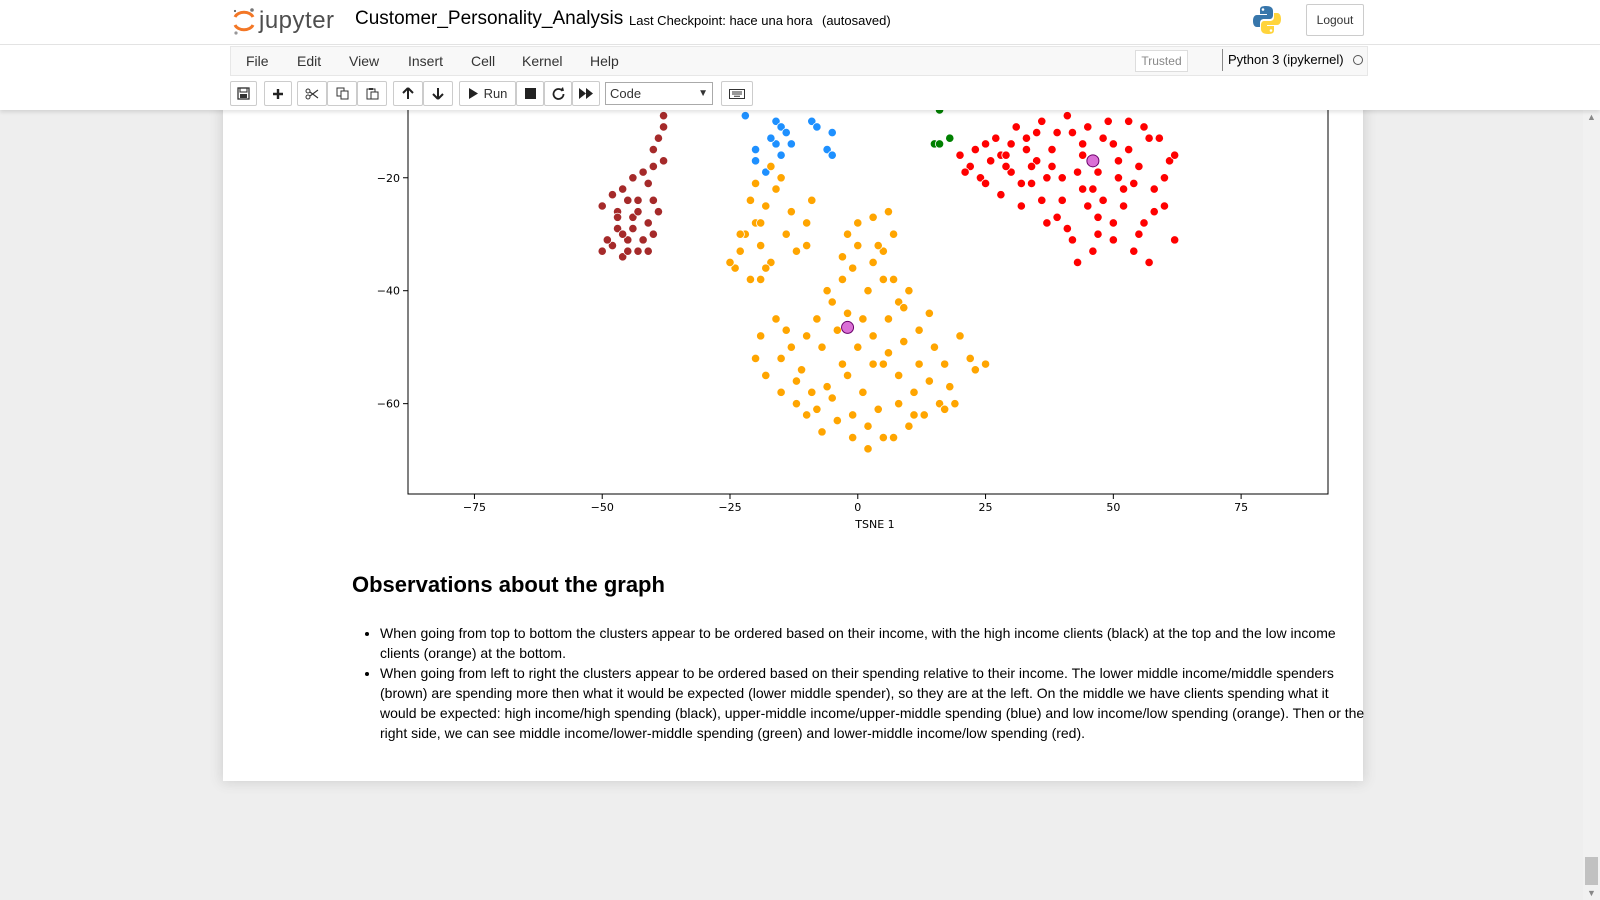  I want to click on paste-icon, so click(372, 94).